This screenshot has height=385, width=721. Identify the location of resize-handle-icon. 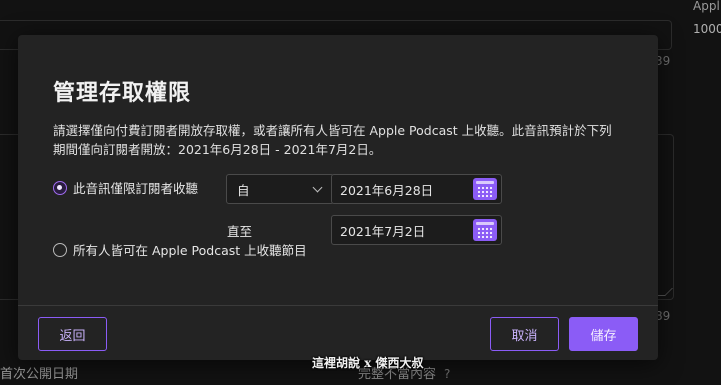
(665, 292).